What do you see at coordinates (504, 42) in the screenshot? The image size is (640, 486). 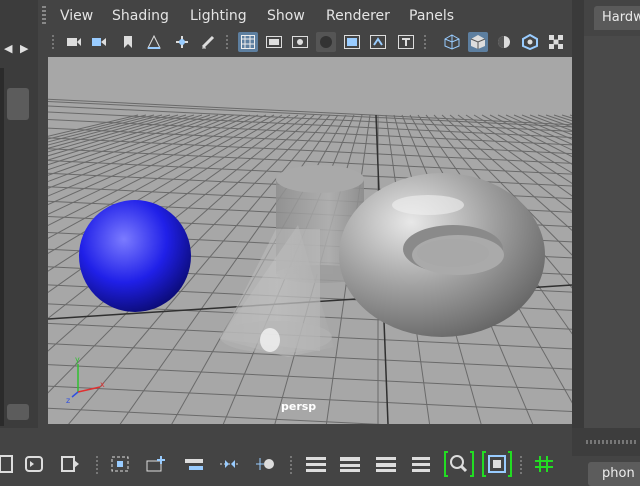 I see `use-default-material-icon` at bounding box center [504, 42].